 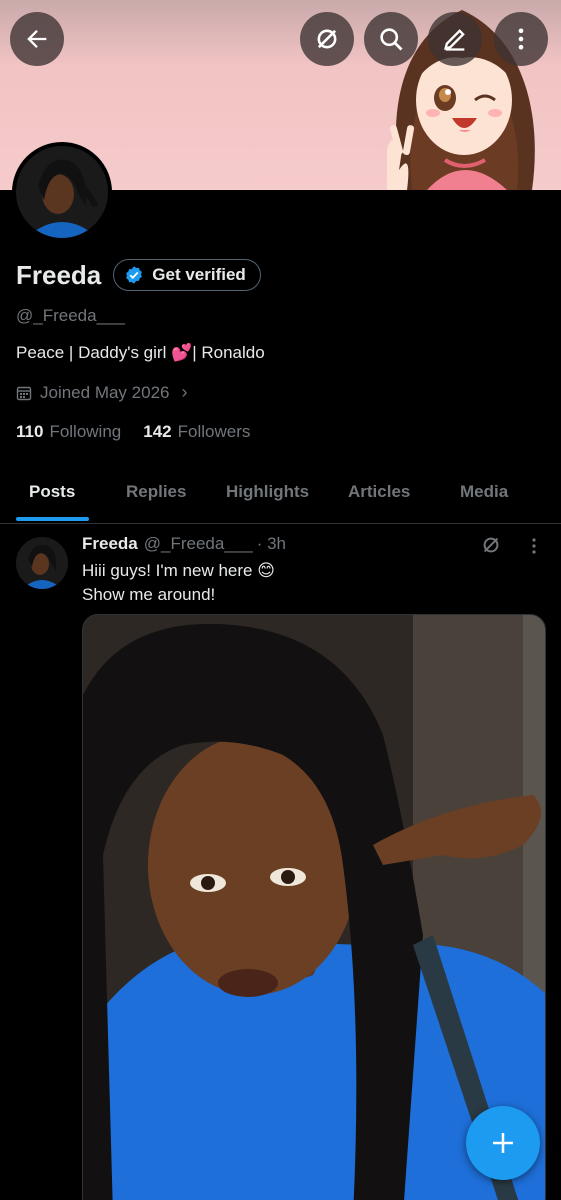 I want to click on profile-tabs: Posts Replies Highlights Articles Media, so click(x=280, y=493).